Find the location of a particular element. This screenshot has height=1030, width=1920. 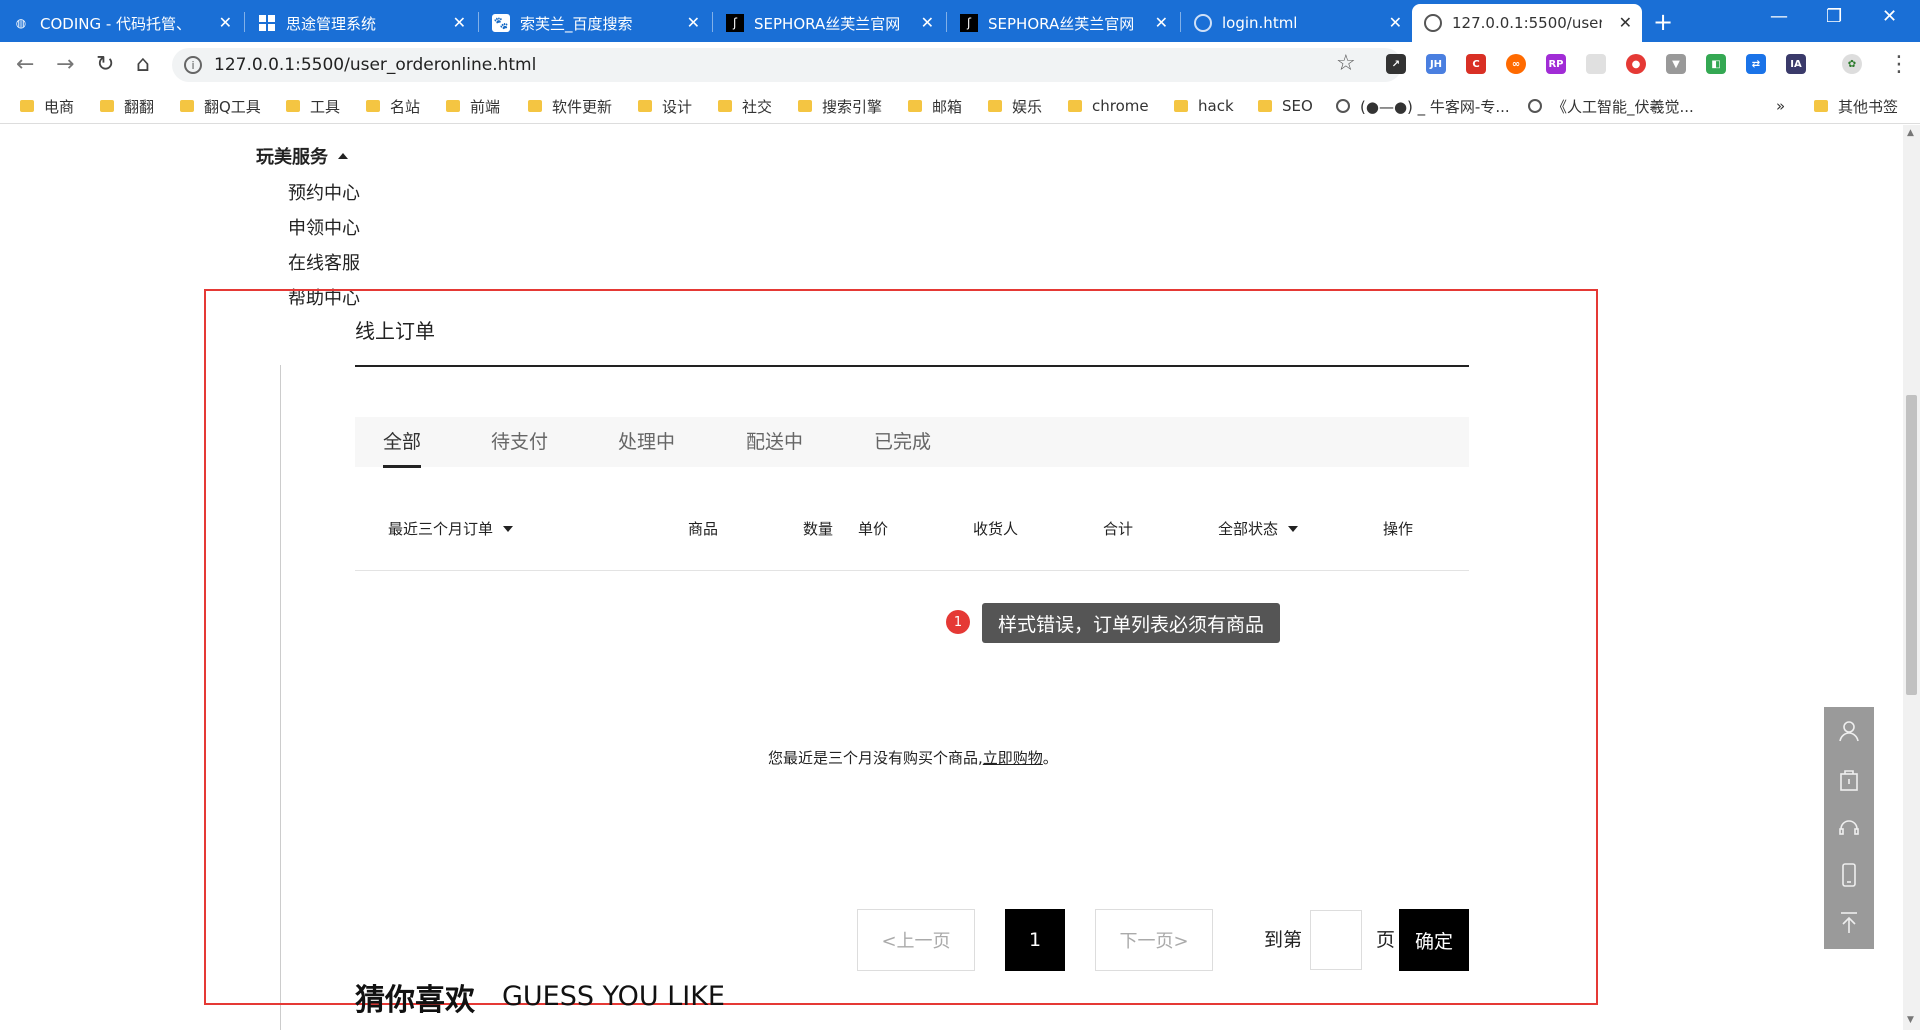

column-header-total: 合计 is located at coordinates (1118, 529).